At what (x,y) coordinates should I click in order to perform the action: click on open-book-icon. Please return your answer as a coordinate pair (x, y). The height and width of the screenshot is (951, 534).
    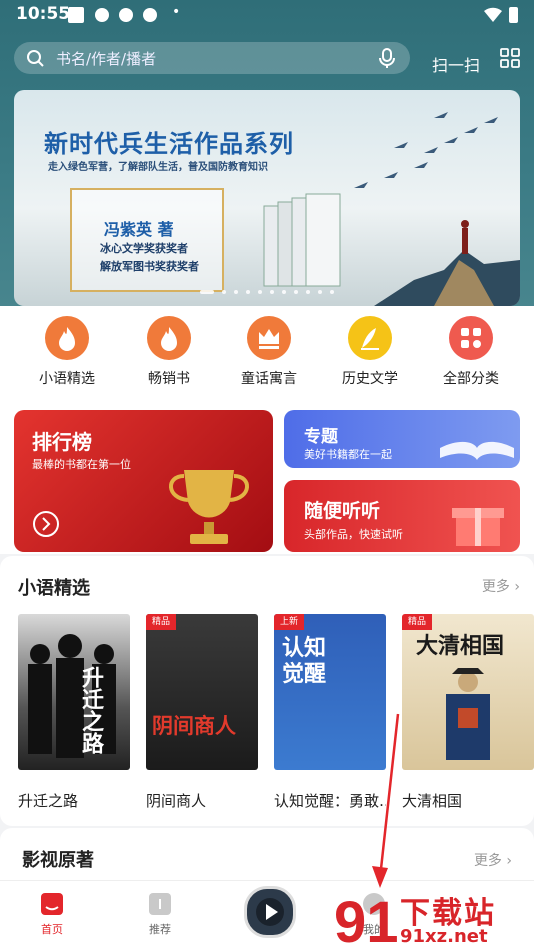
    Looking at the image, I should click on (477, 450).